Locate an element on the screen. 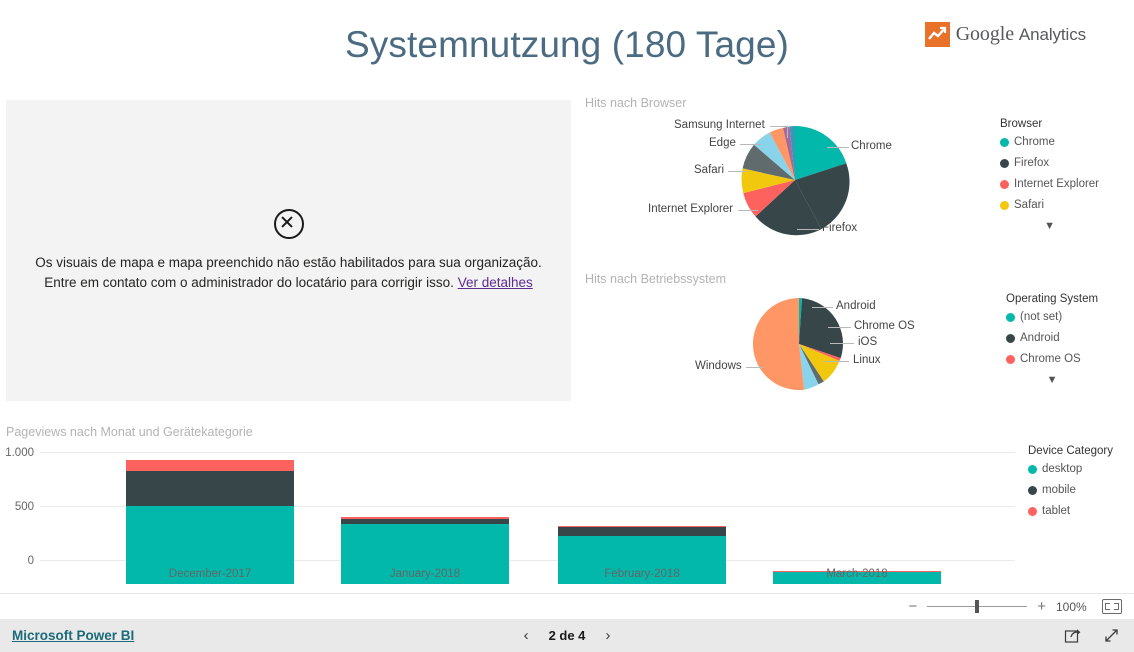  legend-label: (not set) is located at coordinates (1041, 317).